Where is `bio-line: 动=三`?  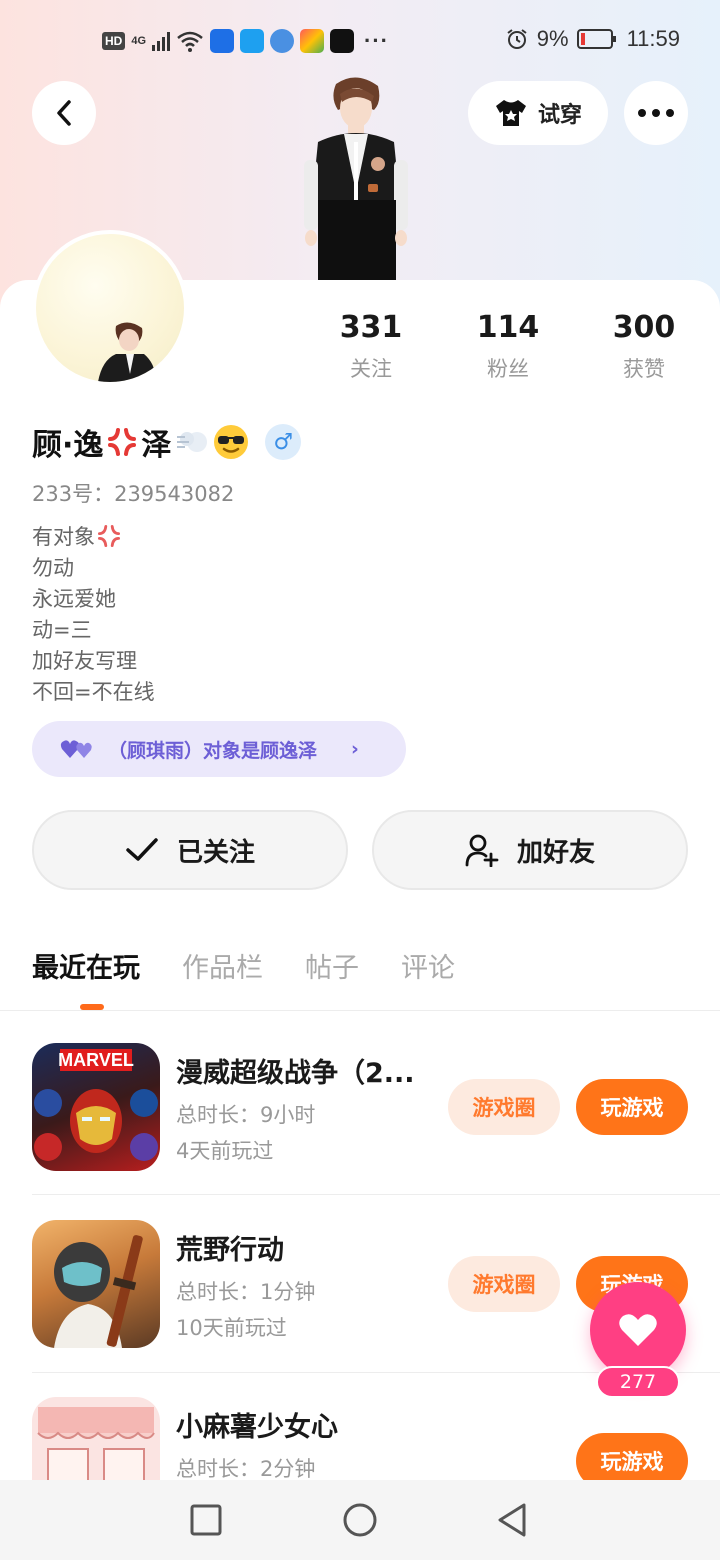 bio-line: 动=三 is located at coordinates (62, 630).